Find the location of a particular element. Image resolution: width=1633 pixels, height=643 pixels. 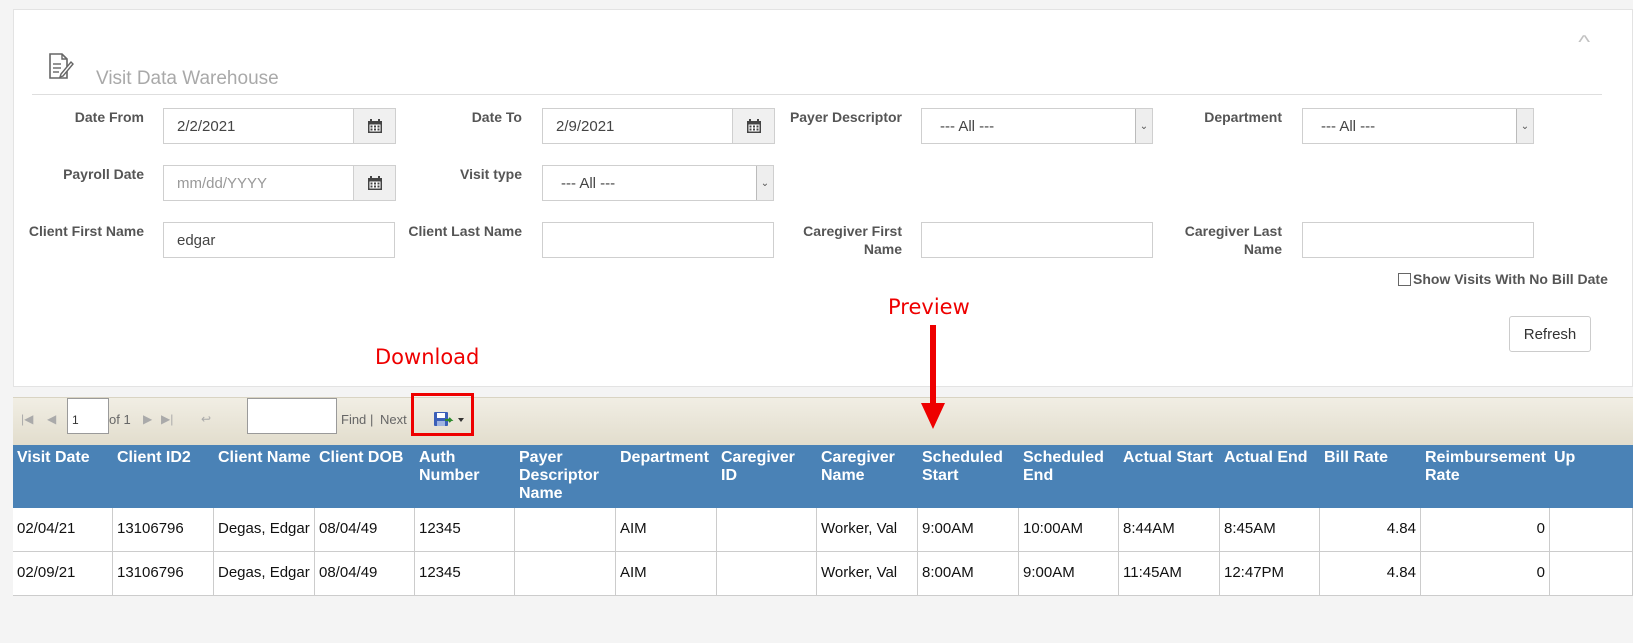

column-header-text: Rate is located at coordinates (1442, 475).